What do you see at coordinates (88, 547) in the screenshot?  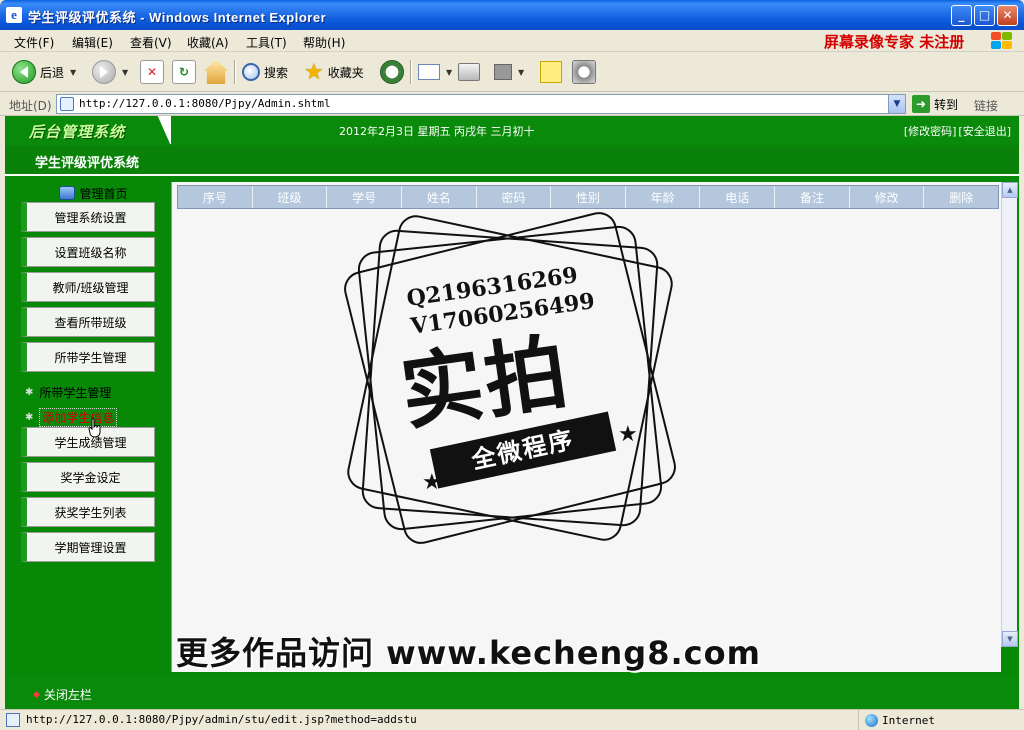 I see `sidebar-item-semester: 学期管理设置` at bounding box center [88, 547].